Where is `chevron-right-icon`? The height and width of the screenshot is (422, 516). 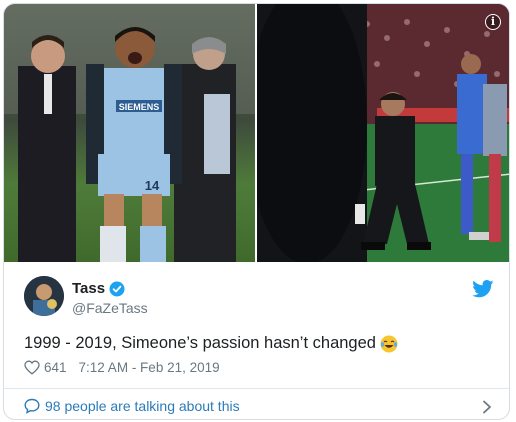 chevron-right-icon is located at coordinates (487, 407).